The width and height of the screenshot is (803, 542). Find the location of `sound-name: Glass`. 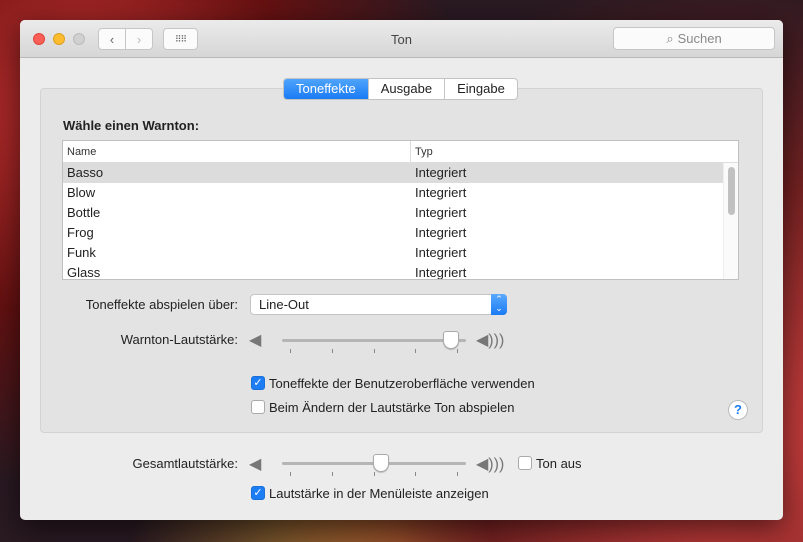

sound-name: Glass is located at coordinates (84, 272).